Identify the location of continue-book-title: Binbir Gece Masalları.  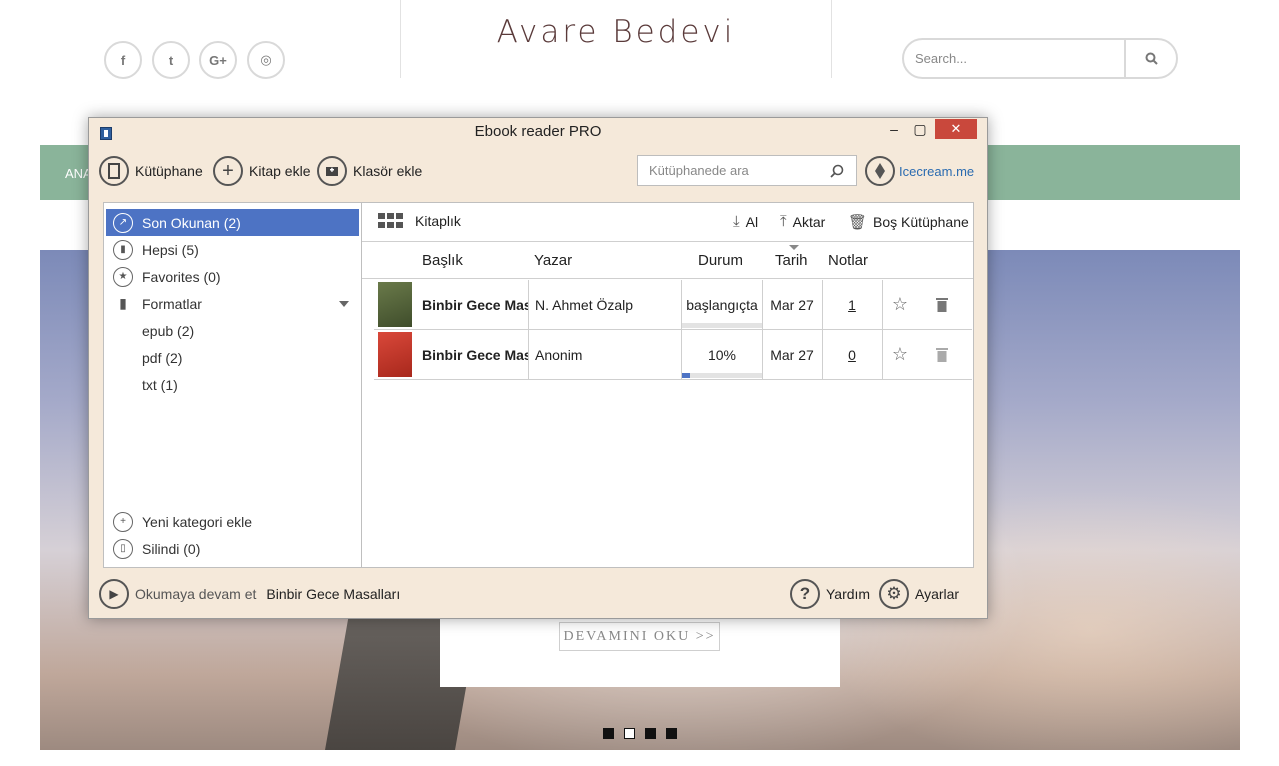
(333, 594).